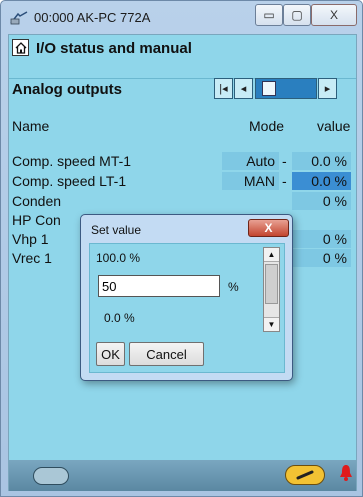  I want to click on row-value-selected: 0.0 %, so click(321, 181).